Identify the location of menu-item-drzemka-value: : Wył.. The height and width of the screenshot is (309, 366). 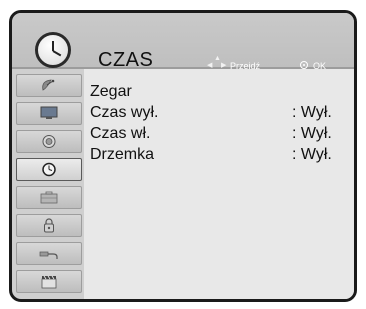
(312, 154).